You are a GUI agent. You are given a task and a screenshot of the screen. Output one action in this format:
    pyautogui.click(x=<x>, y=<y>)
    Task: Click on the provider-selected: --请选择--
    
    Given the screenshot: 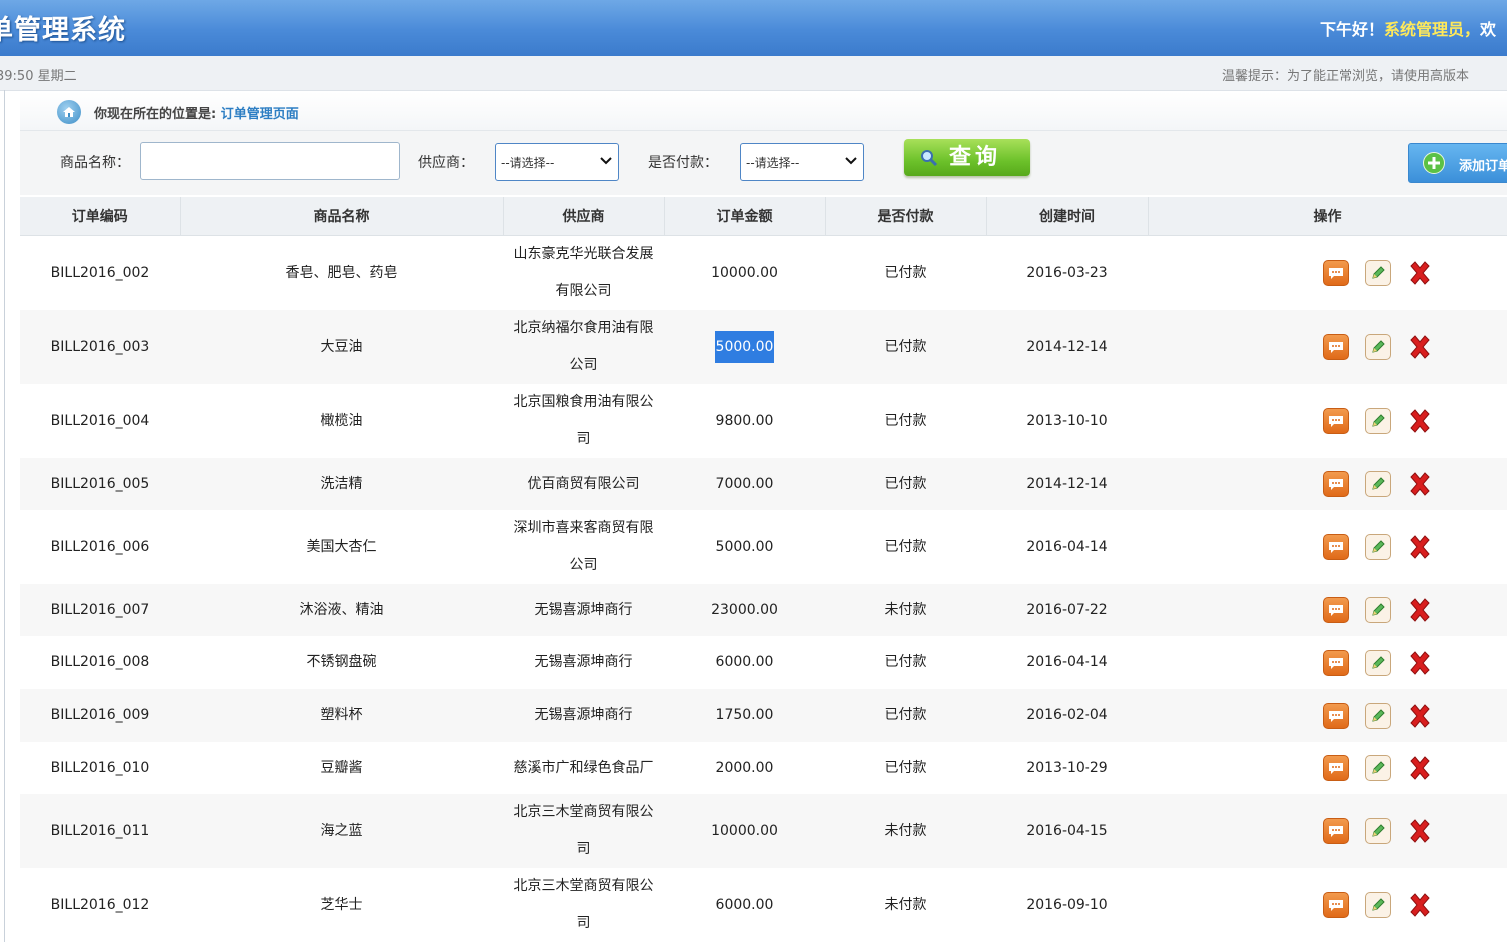 What is the action you would take?
    pyautogui.click(x=528, y=163)
    